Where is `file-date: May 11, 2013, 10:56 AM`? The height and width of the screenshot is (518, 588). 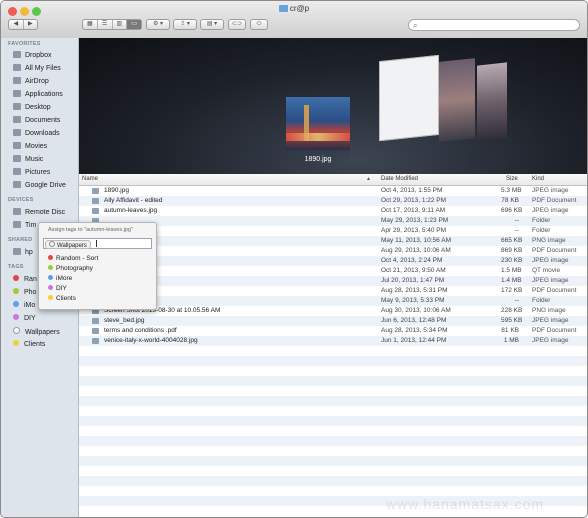 file-date: May 11, 2013, 10:56 AM is located at coordinates (416, 240).